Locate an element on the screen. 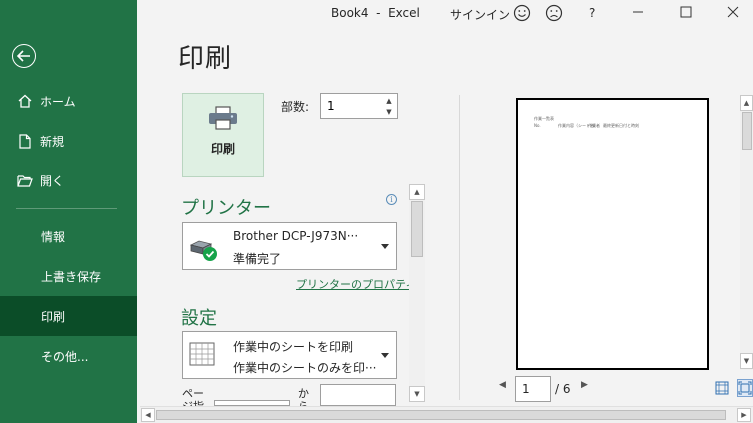 The height and width of the screenshot is (423, 753). prev-page-icon: ◀ is located at coordinates (502, 385).